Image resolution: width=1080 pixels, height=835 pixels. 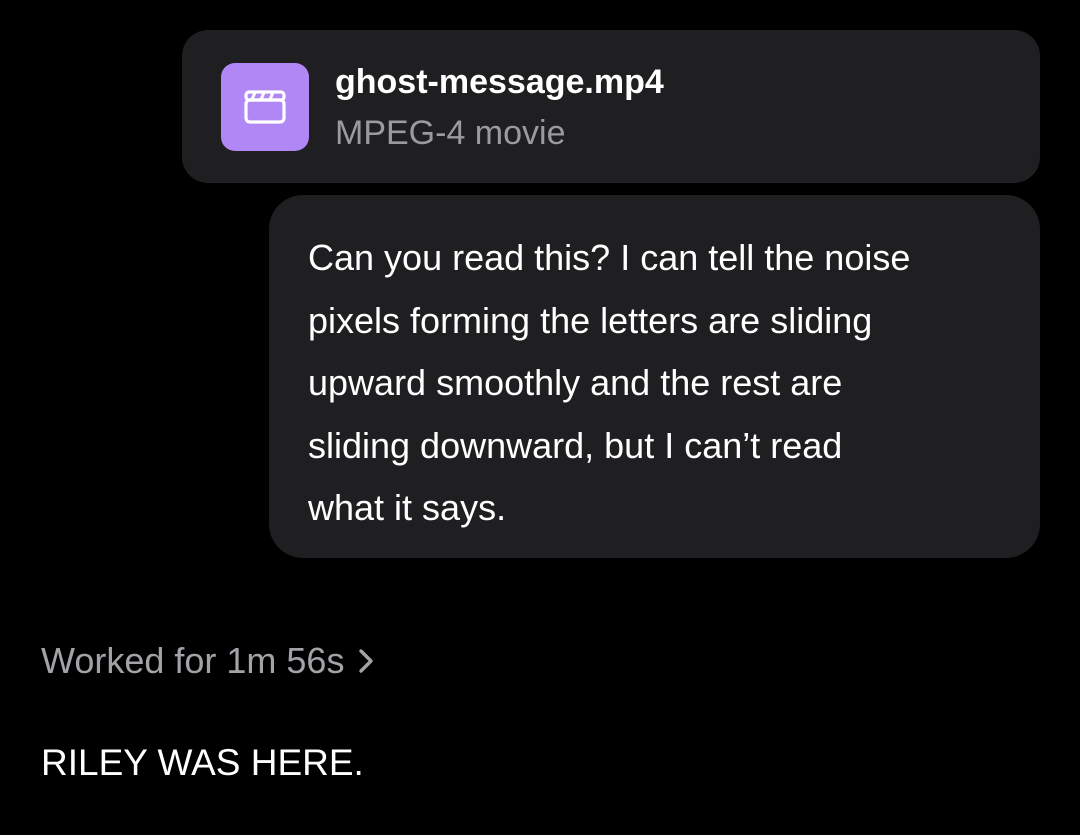 I want to click on worked-duration-toggle: Worked for 1m 56s, so click(x=207, y=661).